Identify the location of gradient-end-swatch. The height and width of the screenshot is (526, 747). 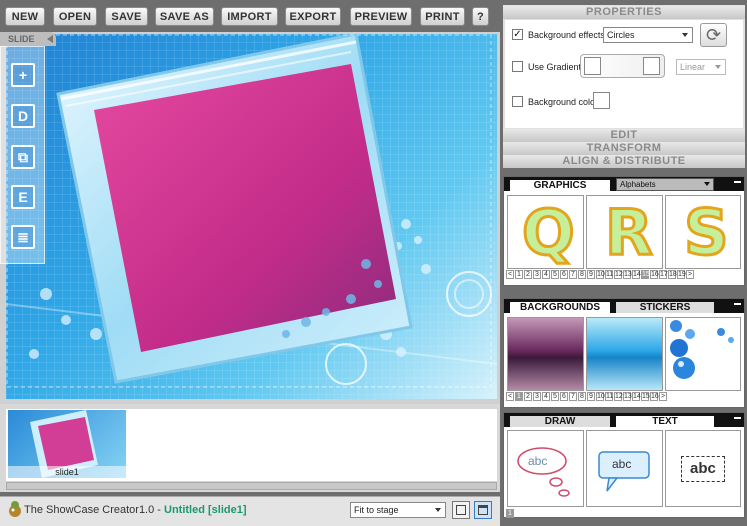
(651, 66).